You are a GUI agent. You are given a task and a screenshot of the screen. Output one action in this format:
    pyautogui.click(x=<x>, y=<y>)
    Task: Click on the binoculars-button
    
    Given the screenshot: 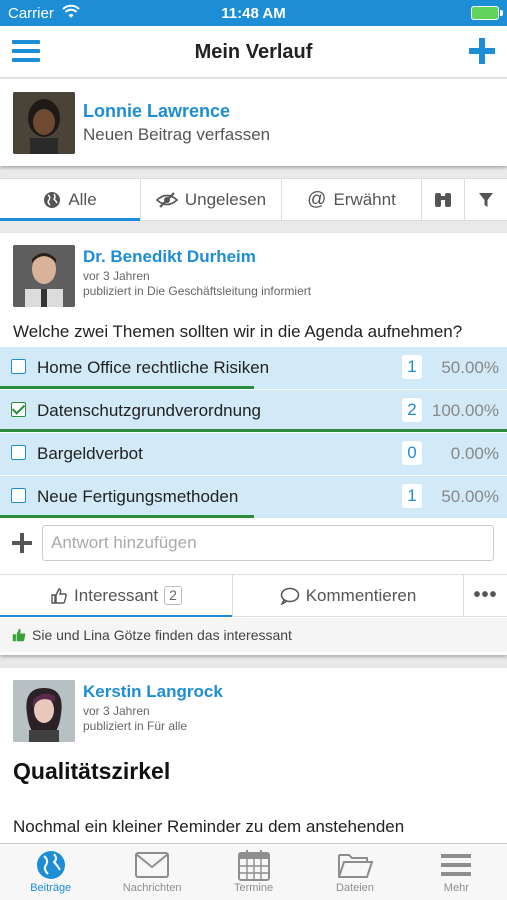 What is the action you would take?
    pyautogui.click(x=443, y=199)
    